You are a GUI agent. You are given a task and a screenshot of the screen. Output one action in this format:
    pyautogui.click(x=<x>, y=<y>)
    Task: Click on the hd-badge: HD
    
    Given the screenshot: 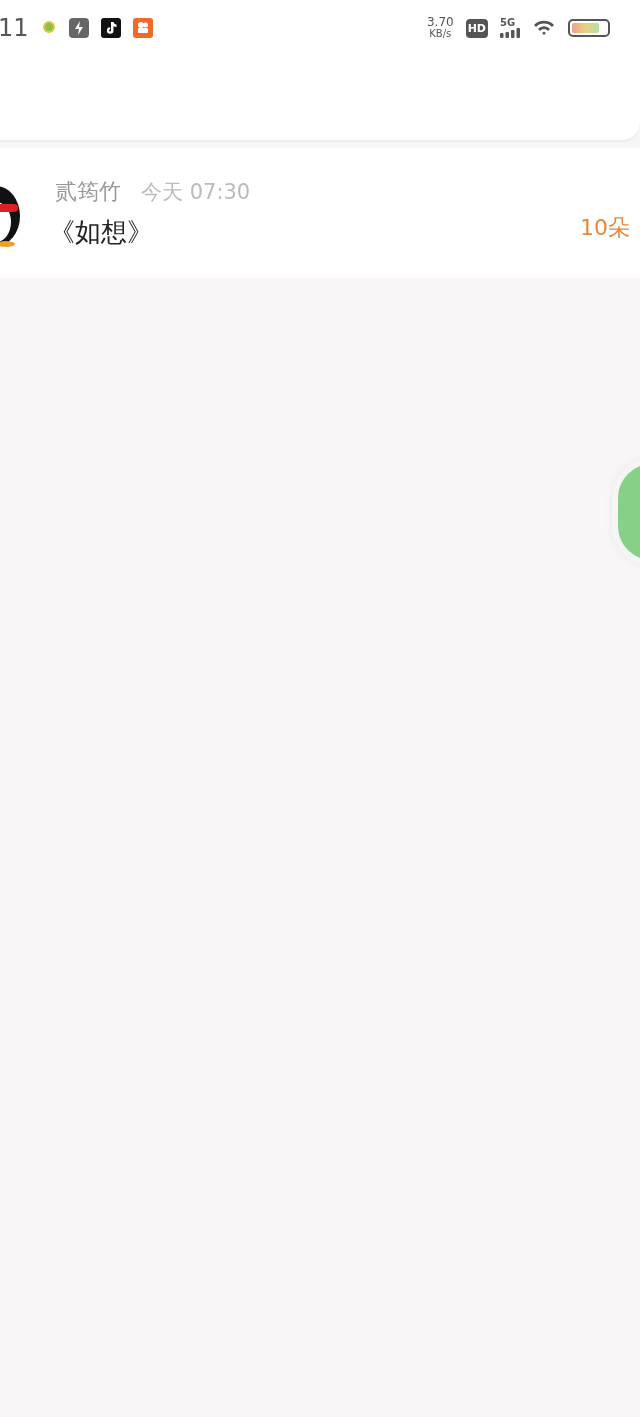 What is the action you would take?
    pyautogui.click(x=476, y=28)
    